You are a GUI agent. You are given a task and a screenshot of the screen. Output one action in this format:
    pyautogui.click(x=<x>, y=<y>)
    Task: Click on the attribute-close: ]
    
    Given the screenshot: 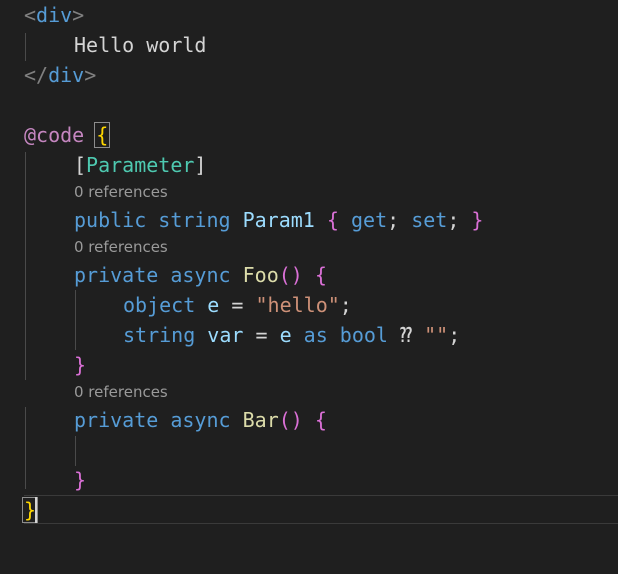 What is the action you would take?
    pyautogui.click(x=200, y=165)
    